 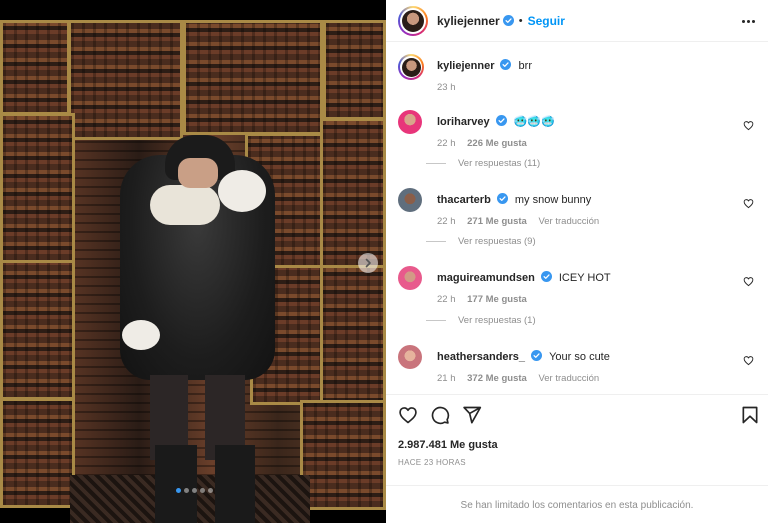 I want to click on author-username: kyliejenner, so click(x=468, y=21).